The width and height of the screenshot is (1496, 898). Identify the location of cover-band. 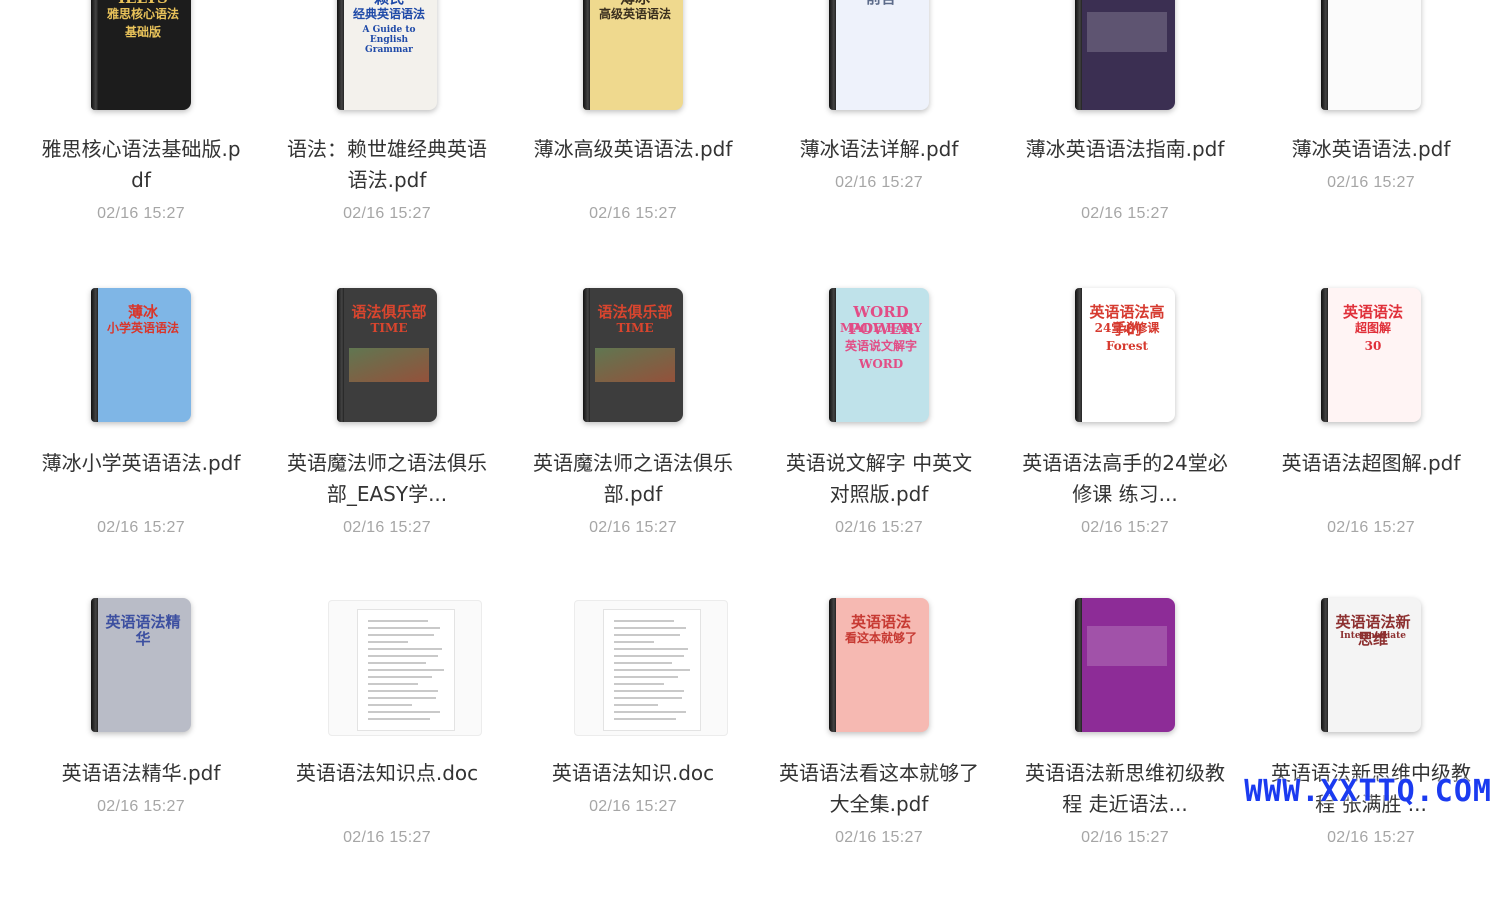
(635, 365).